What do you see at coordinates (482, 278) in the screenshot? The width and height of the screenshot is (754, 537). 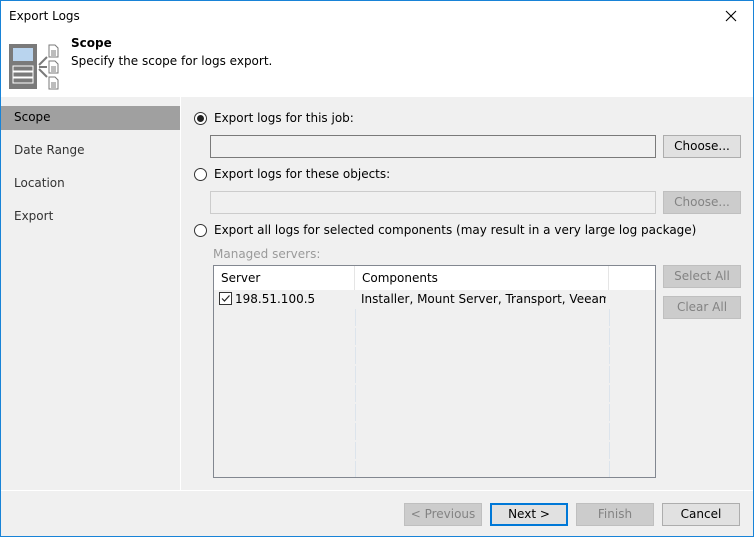 I see `column-header-components: Components` at bounding box center [482, 278].